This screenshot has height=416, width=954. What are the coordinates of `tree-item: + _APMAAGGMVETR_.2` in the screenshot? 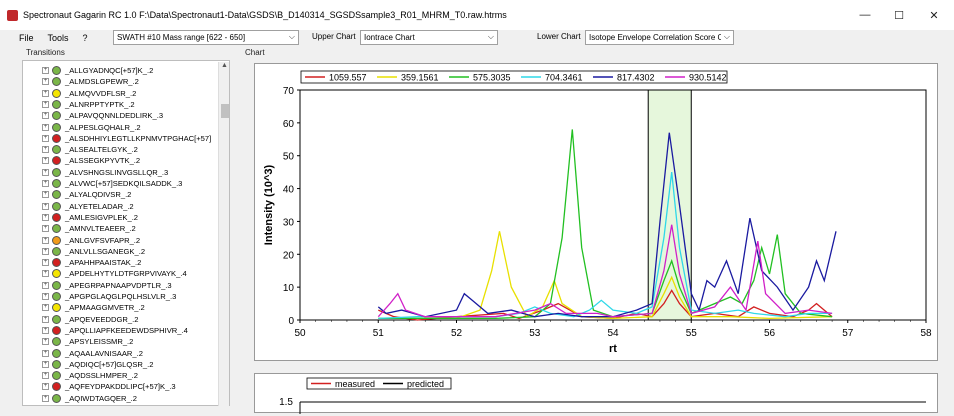 It's located at (84, 307).